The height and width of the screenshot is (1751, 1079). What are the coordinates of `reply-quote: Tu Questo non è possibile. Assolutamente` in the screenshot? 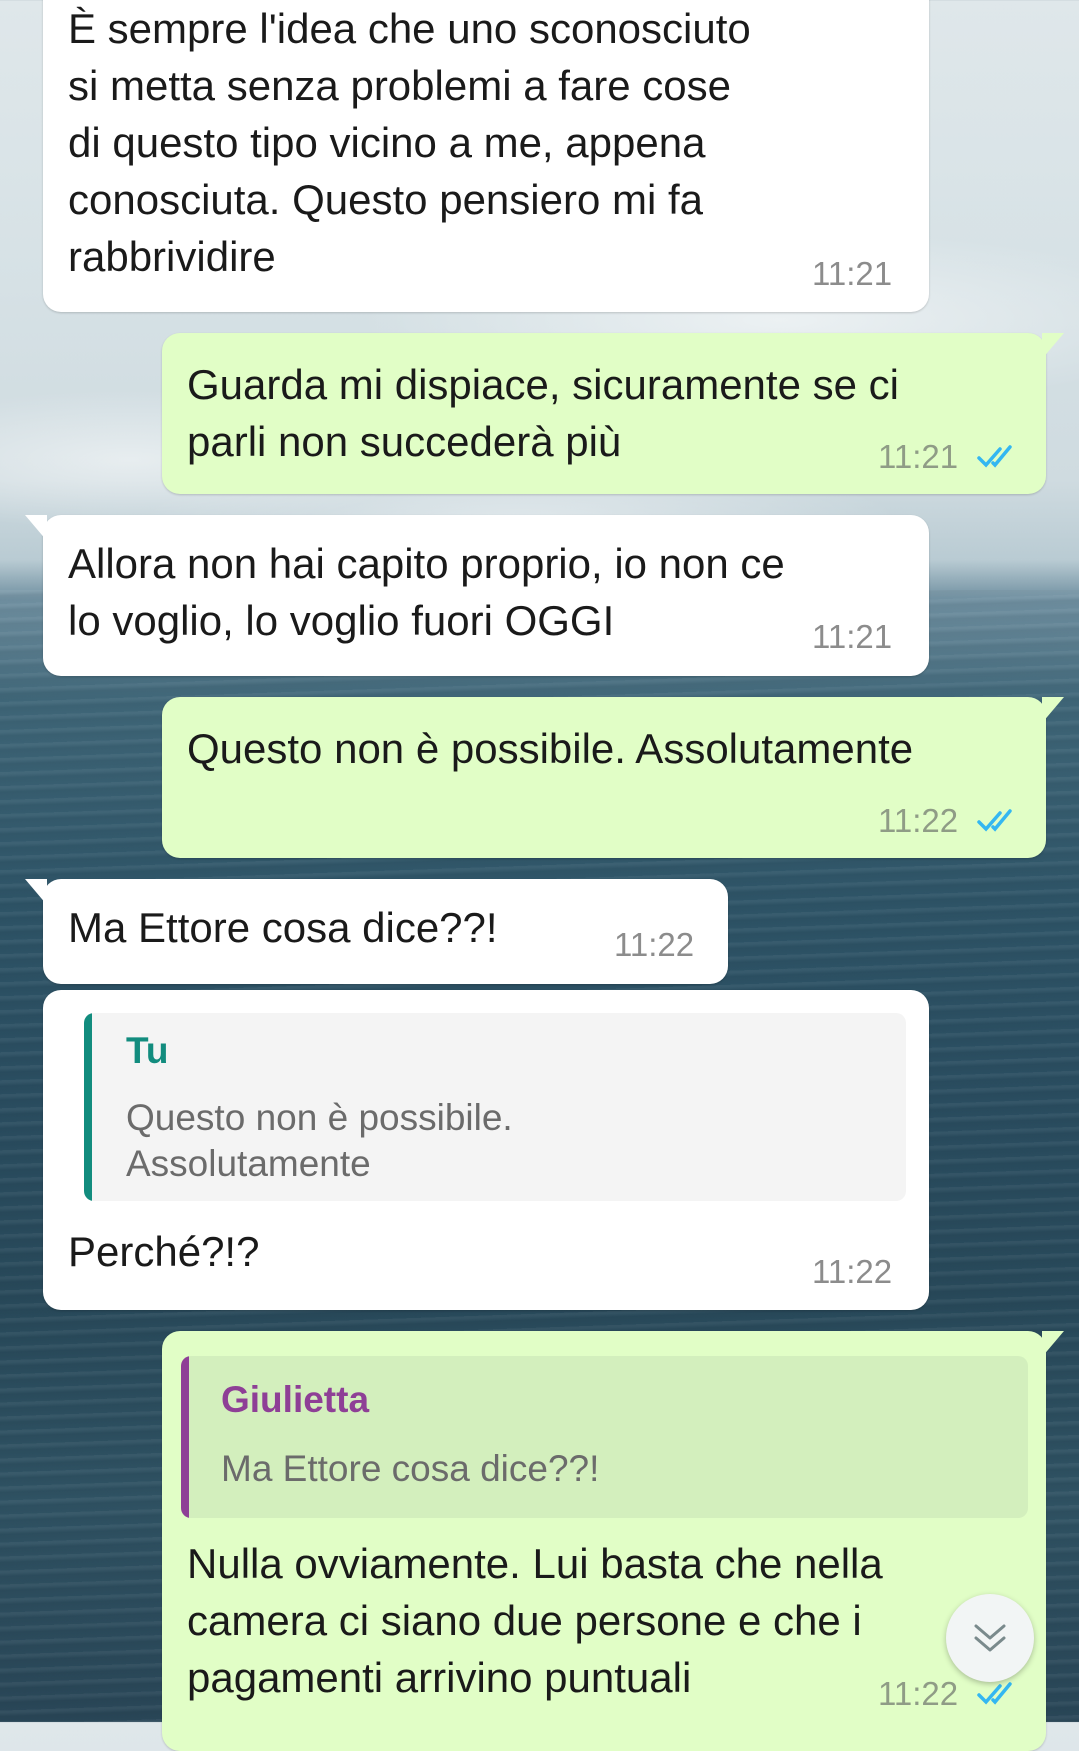 It's located at (495, 1107).